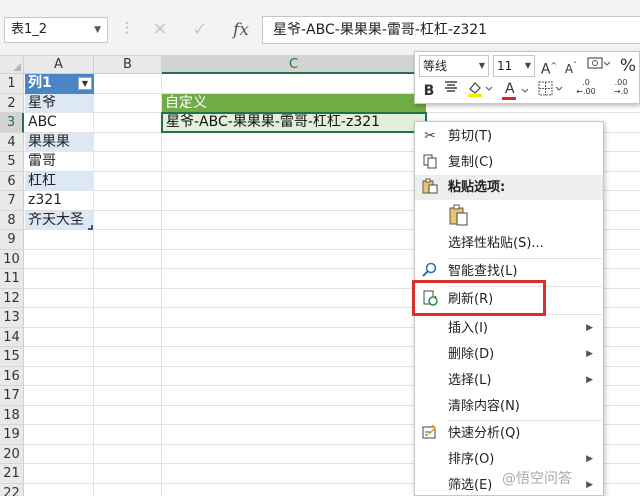  Describe the element at coordinates (85, 83) in the screenshot. I see `filter-dropdown-icon: ▼` at that location.